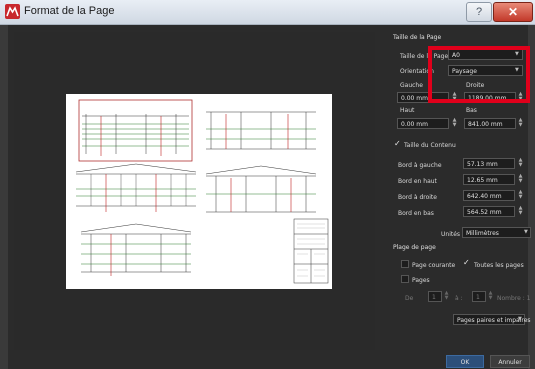 This screenshot has height=369, width=535. What do you see at coordinates (451, 234) in the screenshot?
I see `units-label: Unités` at bounding box center [451, 234].